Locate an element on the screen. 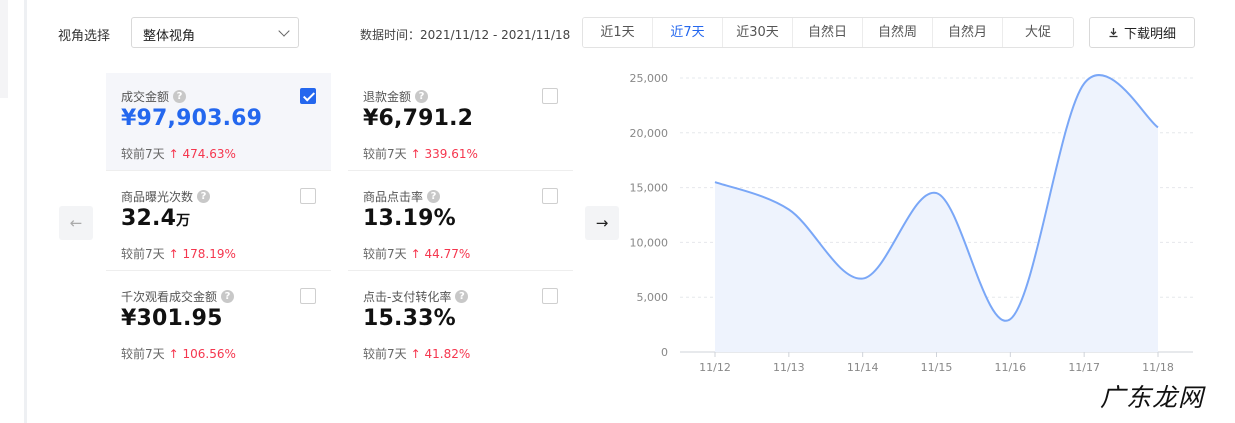 The image size is (1235, 423). metric-card: 成交金额? ¥97,903.69 较前7天 ↑ 474.63% is located at coordinates (218, 122).